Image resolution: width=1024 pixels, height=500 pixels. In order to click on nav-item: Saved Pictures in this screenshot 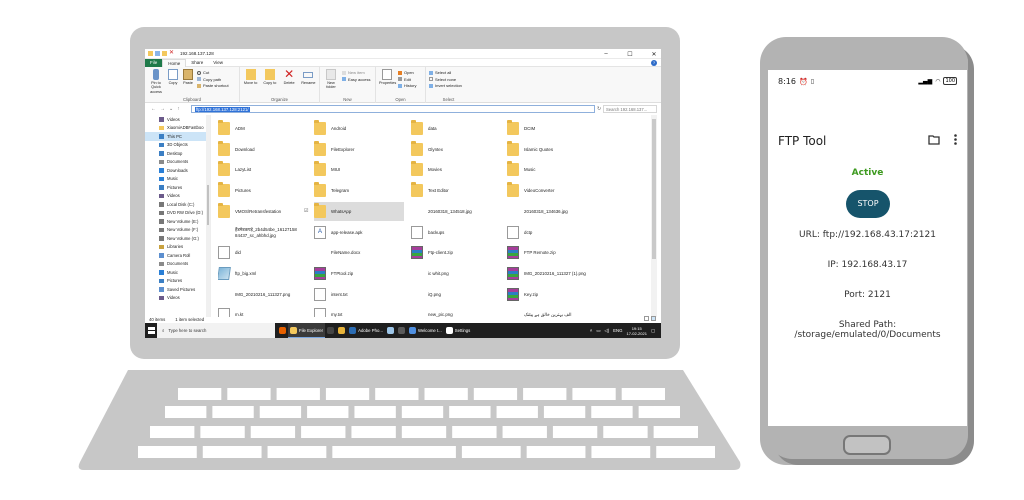, I will do `click(177, 289)`.